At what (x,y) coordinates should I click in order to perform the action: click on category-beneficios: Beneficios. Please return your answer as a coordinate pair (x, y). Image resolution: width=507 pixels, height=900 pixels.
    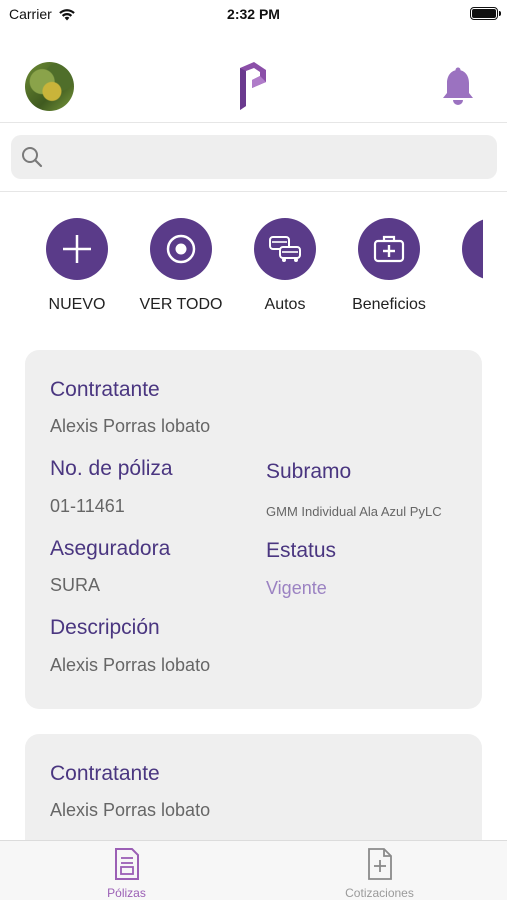
    Looking at the image, I should click on (389, 266).